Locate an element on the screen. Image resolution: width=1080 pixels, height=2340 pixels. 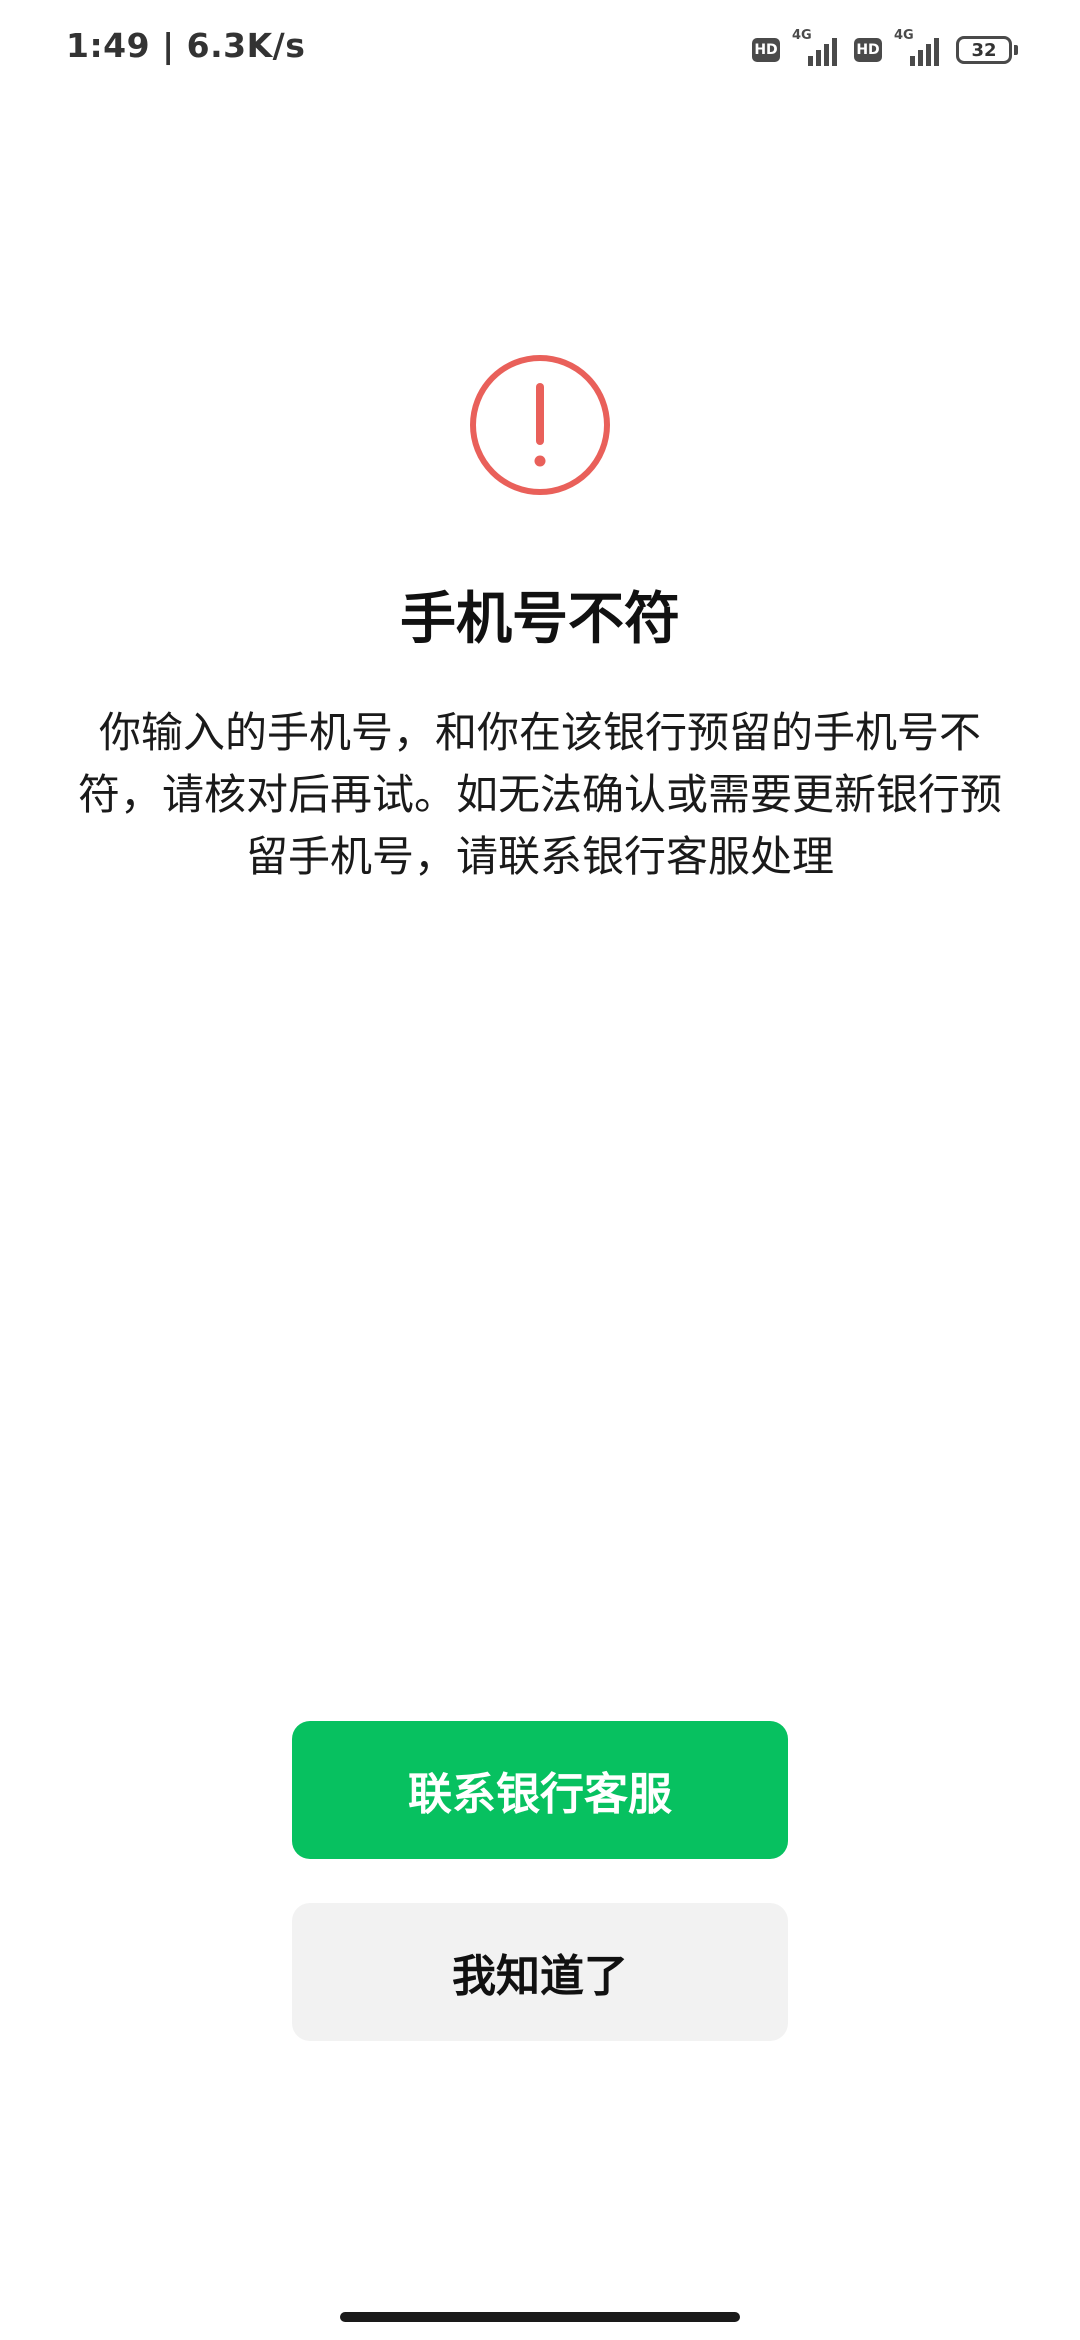
status-bar: 1:49 | 6.3K/s HD 4G HD 4G 32 is located at coordinates (540, 50).